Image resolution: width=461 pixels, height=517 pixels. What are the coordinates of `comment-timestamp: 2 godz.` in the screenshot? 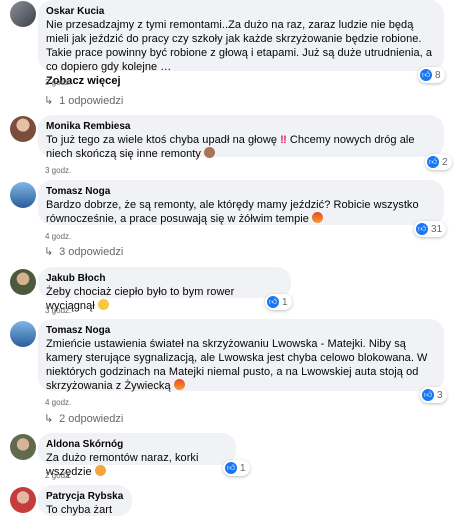 It's located at (58, 475).